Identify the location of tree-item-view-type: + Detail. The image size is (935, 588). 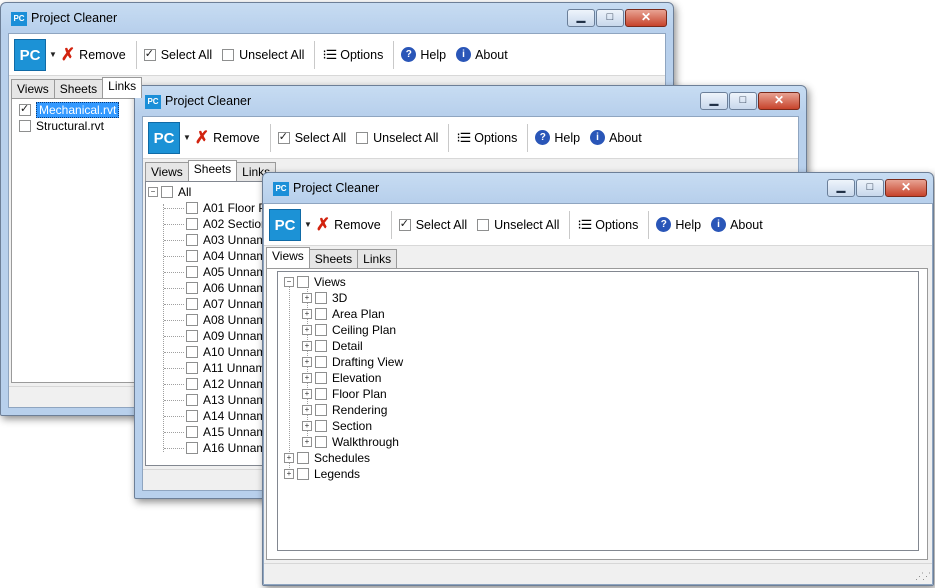
(332, 346).